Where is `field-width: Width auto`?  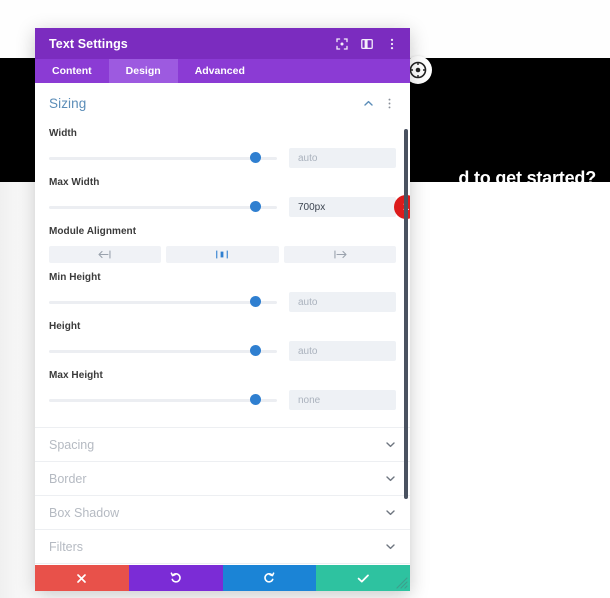 field-width: Width auto is located at coordinates (222, 143).